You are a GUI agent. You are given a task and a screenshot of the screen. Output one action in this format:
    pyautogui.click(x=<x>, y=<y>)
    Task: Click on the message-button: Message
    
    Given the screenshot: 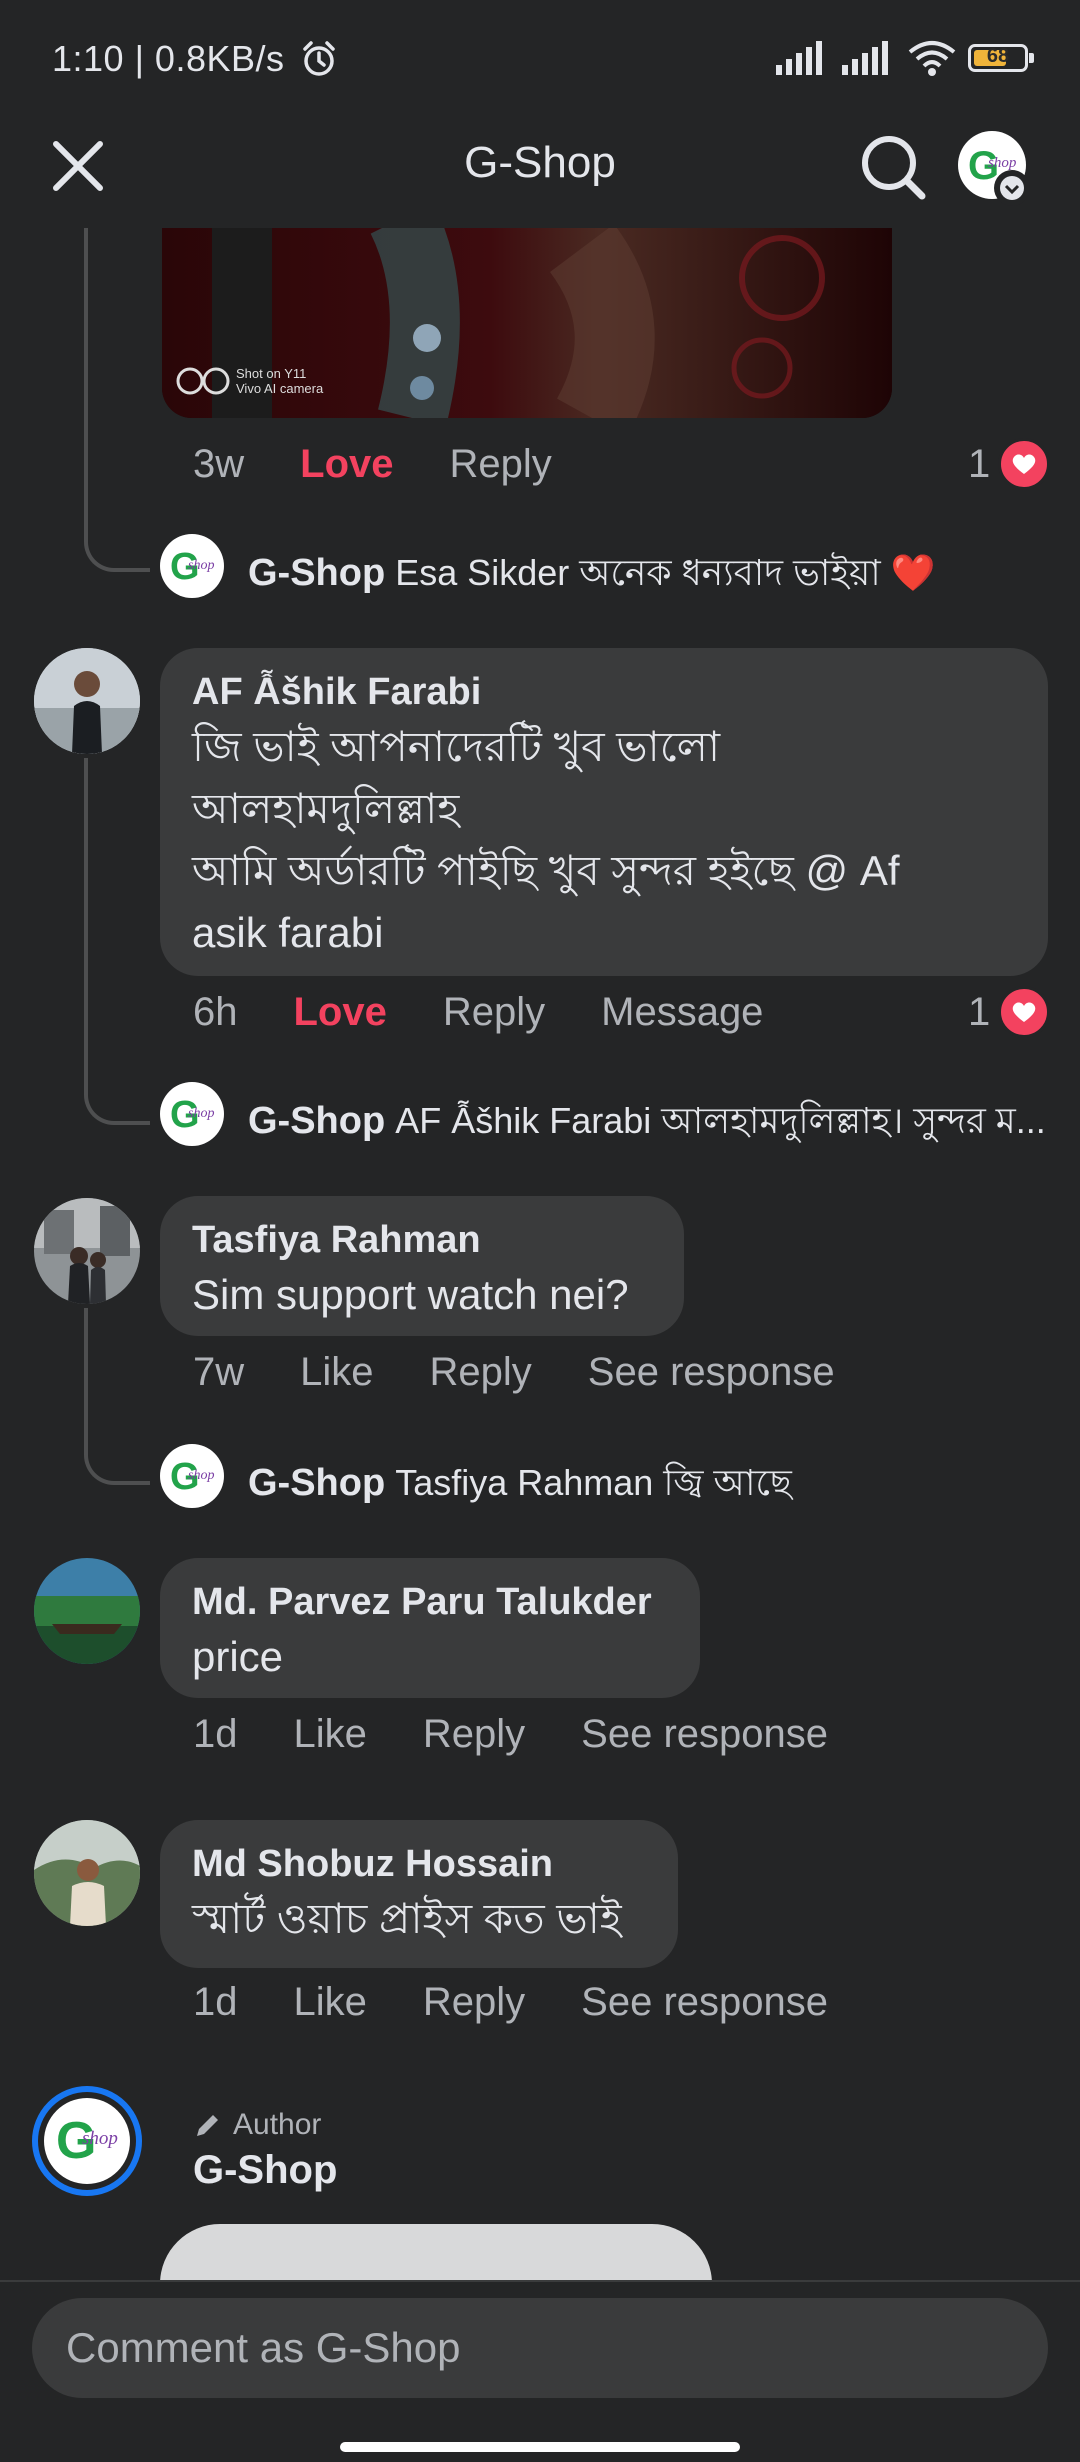 What is the action you would take?
    pyautogui.click(x=682, y=1012)
    